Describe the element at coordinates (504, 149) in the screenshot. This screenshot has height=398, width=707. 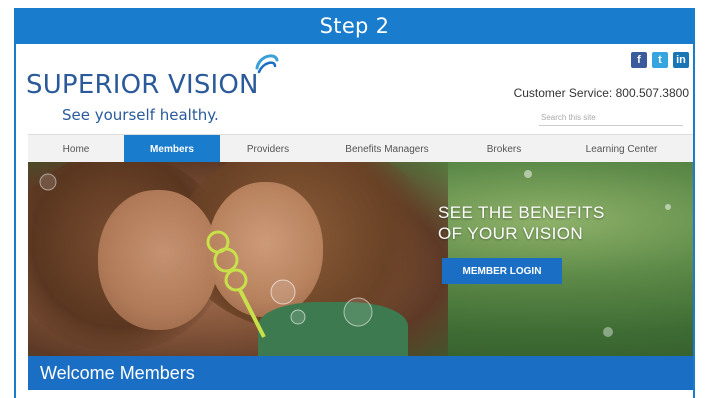
I see `nav-brokers: Brokers` at that location.